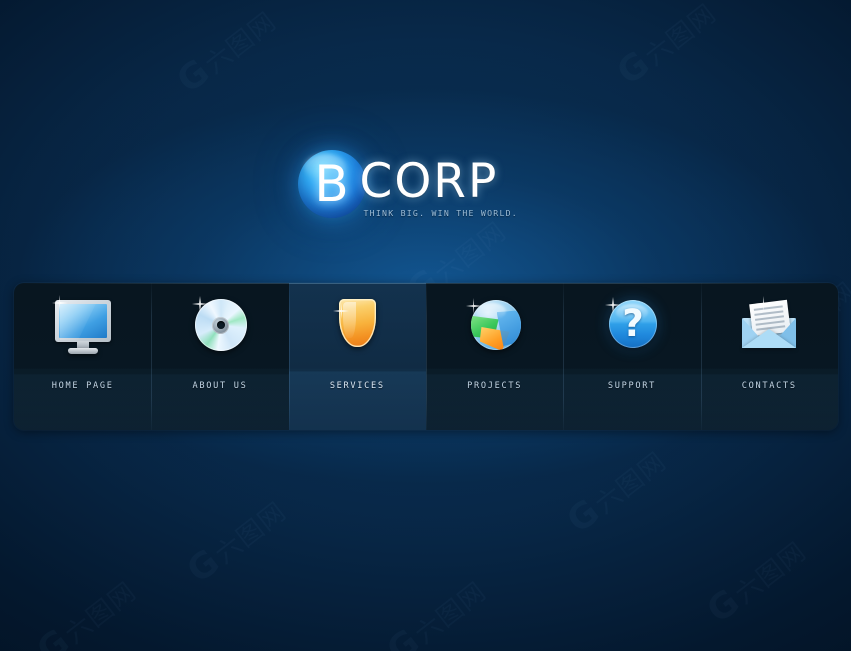 The height and width of the screenshot is (651, 851). I want to click on nav-label-home-page: HOME PAGE, so click(82, 386).